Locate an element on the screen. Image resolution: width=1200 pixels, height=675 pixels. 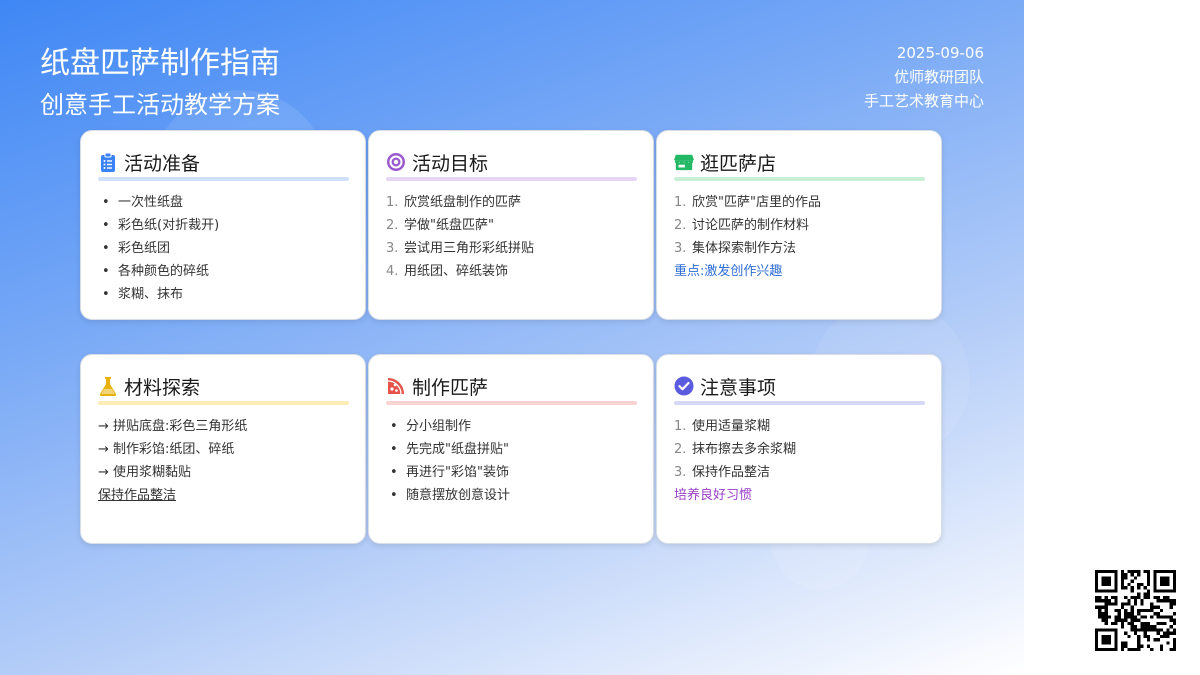
page-title: 纸盘匹萨制作指南 is located at coordinates (160, 63).